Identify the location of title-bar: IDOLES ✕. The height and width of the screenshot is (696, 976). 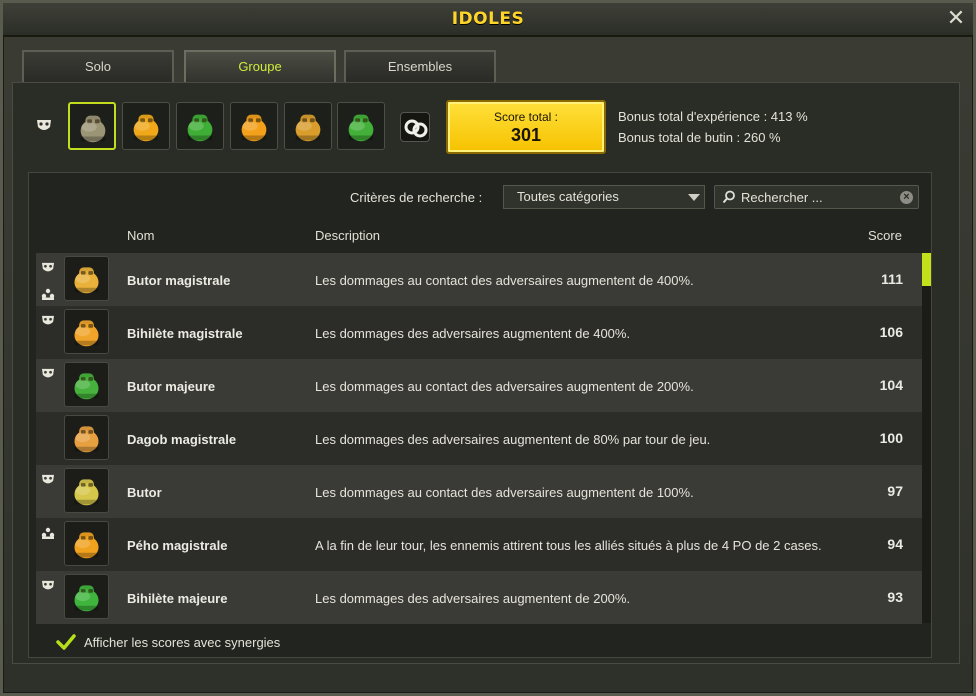
(488, 20).